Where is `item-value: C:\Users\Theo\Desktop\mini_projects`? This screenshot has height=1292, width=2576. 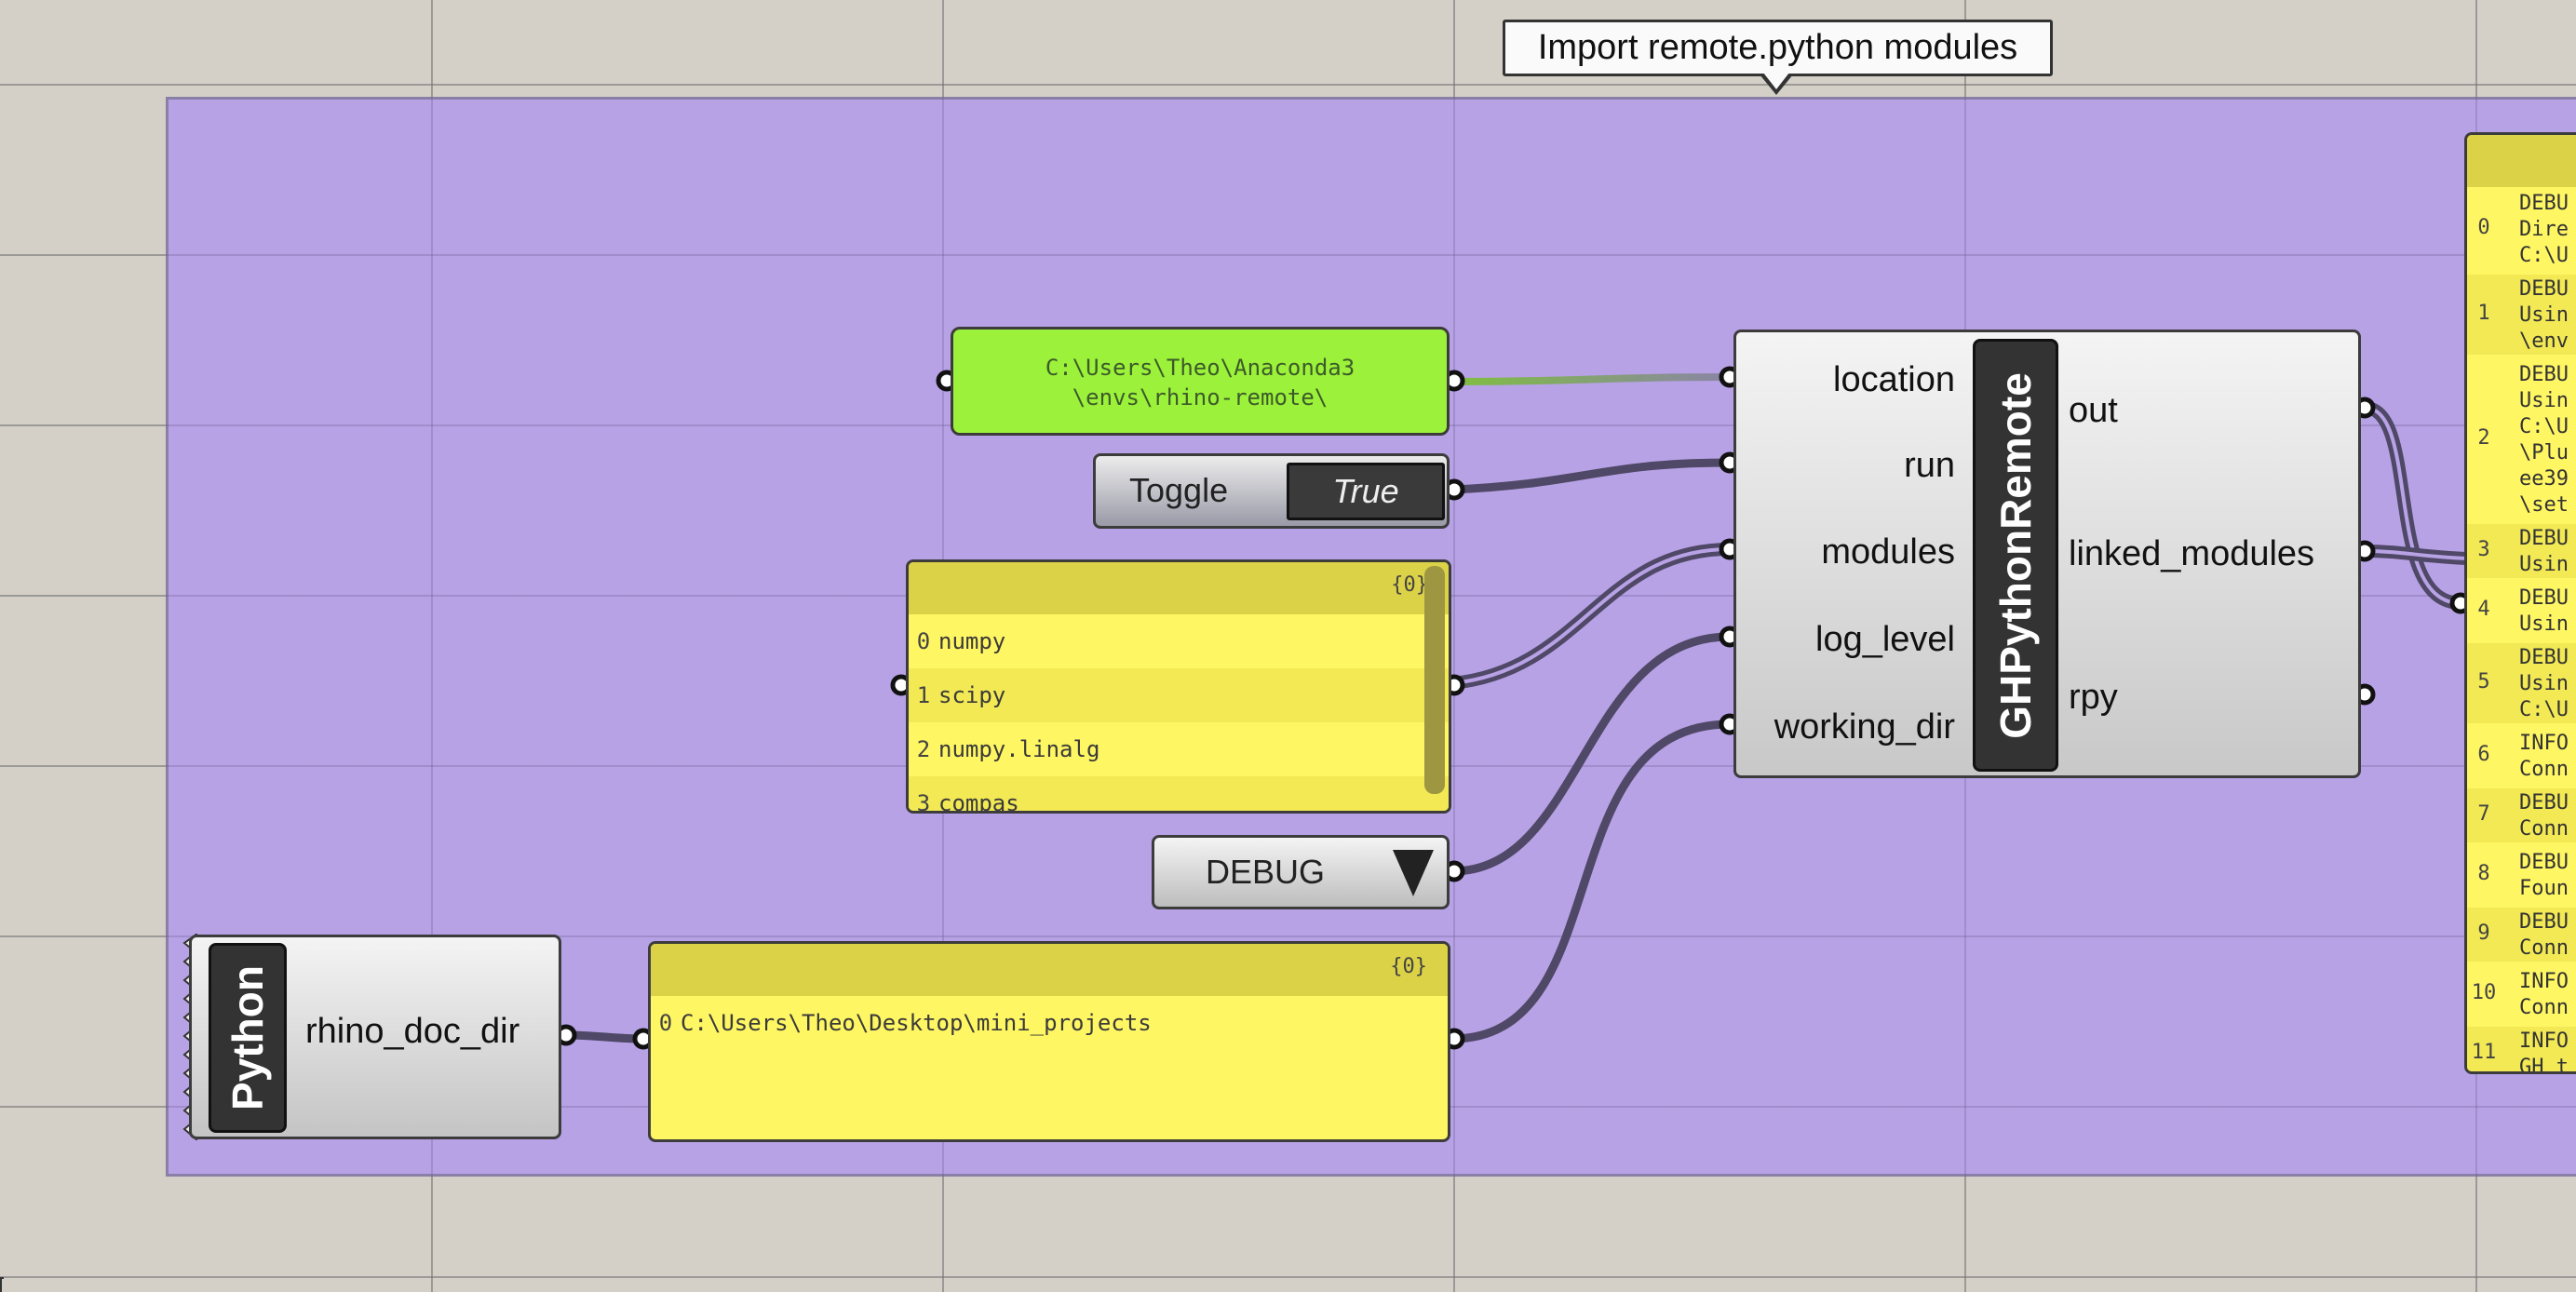
item-value: C:\Users\Theo\Desktop\mini_projects is located at coordinates (916, 1023).